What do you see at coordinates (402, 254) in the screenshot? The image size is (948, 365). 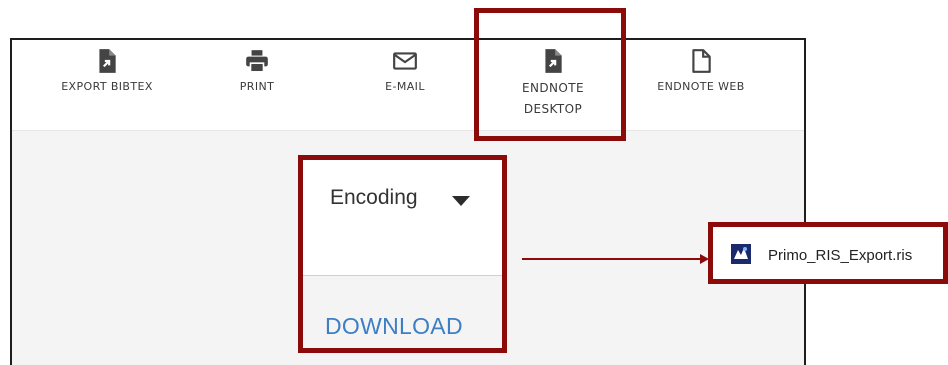 I see `download-highlight` at bounding box center [402, 254].